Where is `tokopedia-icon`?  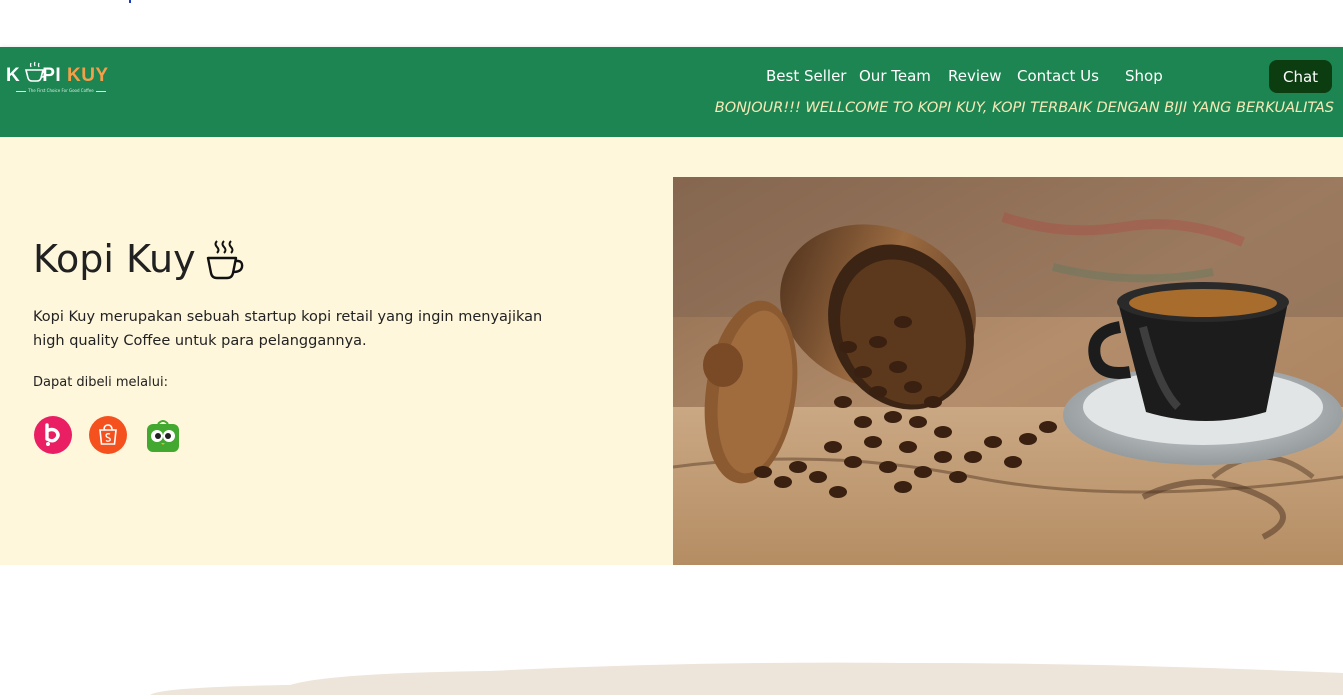
tokopedia-icon is located at coordinates (163, 435).